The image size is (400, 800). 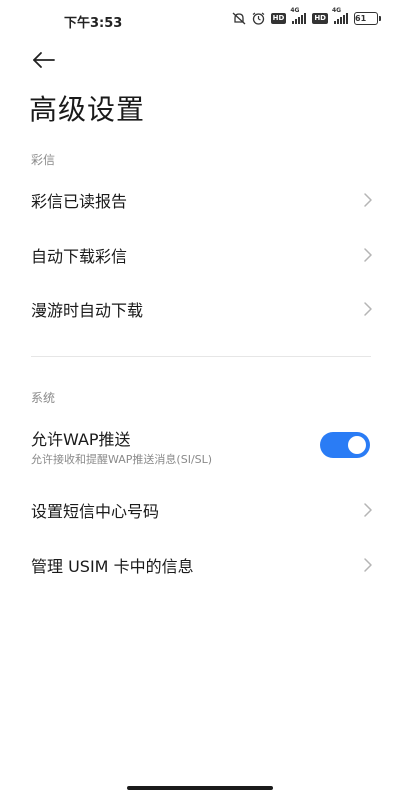 What do you see at coordinates (200, 565) in the screenshot?
I see `manage-usim-messages-item: 管理 USIM 卡中的信息` at bounding box center [200, 565].